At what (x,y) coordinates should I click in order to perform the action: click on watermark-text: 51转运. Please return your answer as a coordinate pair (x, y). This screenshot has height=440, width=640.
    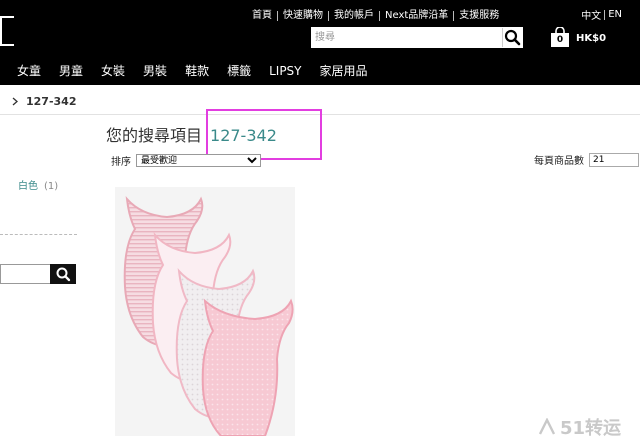
    Looking at the image, I should click on (591, 428).